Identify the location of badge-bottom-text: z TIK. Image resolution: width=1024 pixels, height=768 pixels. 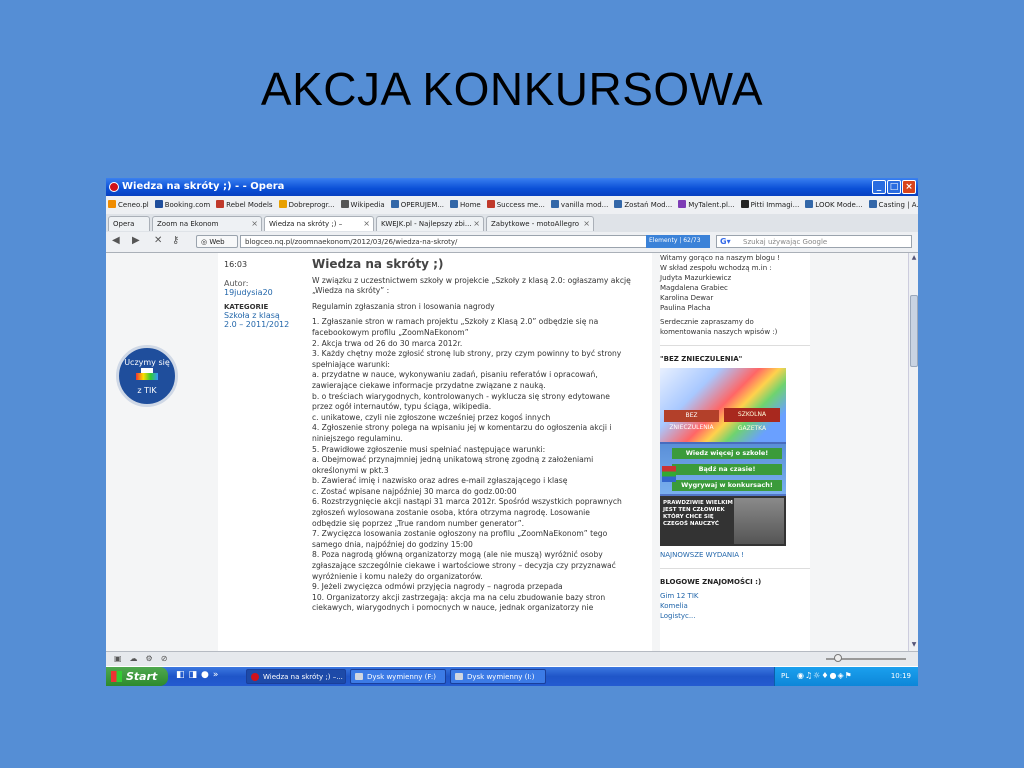
(147, 390).